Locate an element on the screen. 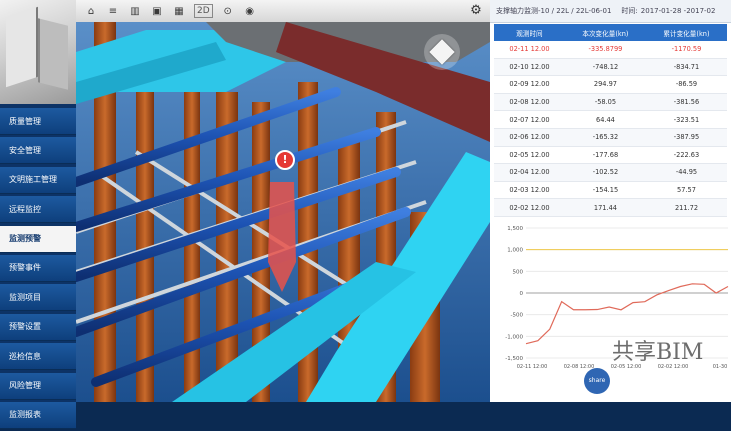 Image resolution: width=731 pixels, height=431 pixels. watermark-text: 共享BIM is located at coordinates (658, 352).